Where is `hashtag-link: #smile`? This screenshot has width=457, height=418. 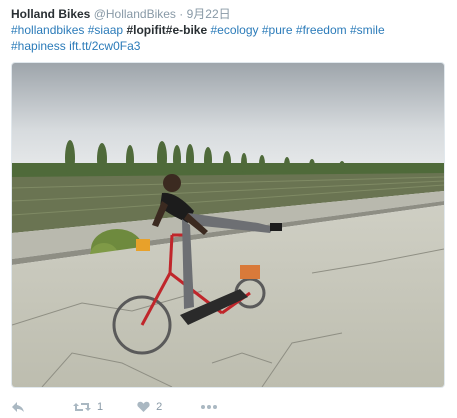 hashtag-link: #smile is located at coordinates (367, 30).